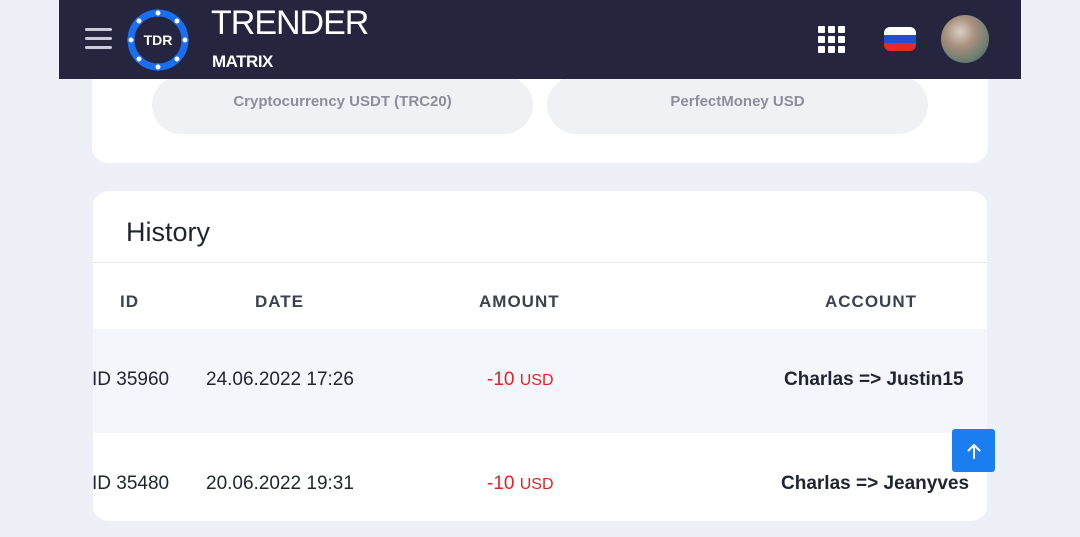 This screenshot has width=1080, height=537. I want to click on column-account: ACCOUNT, so click(871, 302).